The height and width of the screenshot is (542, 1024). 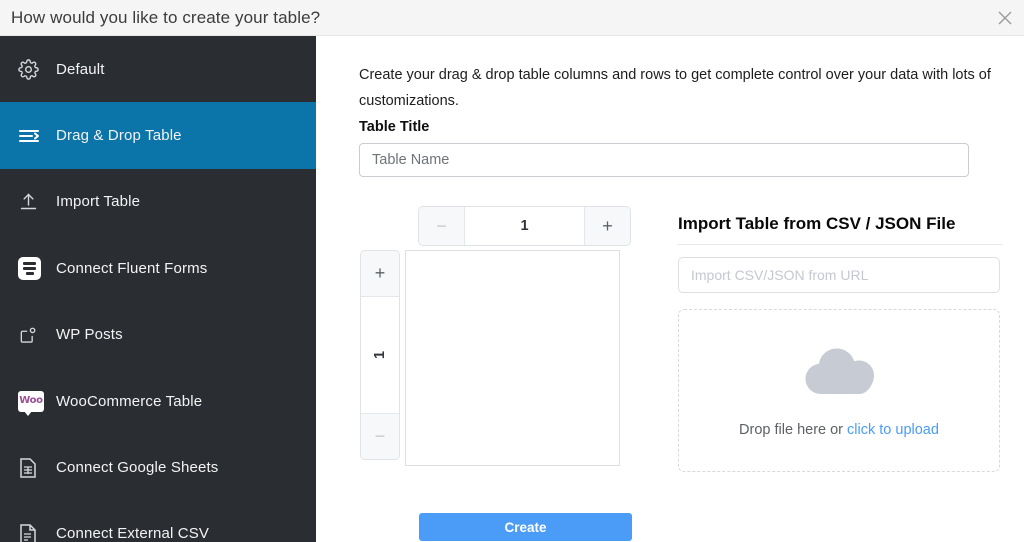 I want to click on close-icon, so click(x=1005, y=18).